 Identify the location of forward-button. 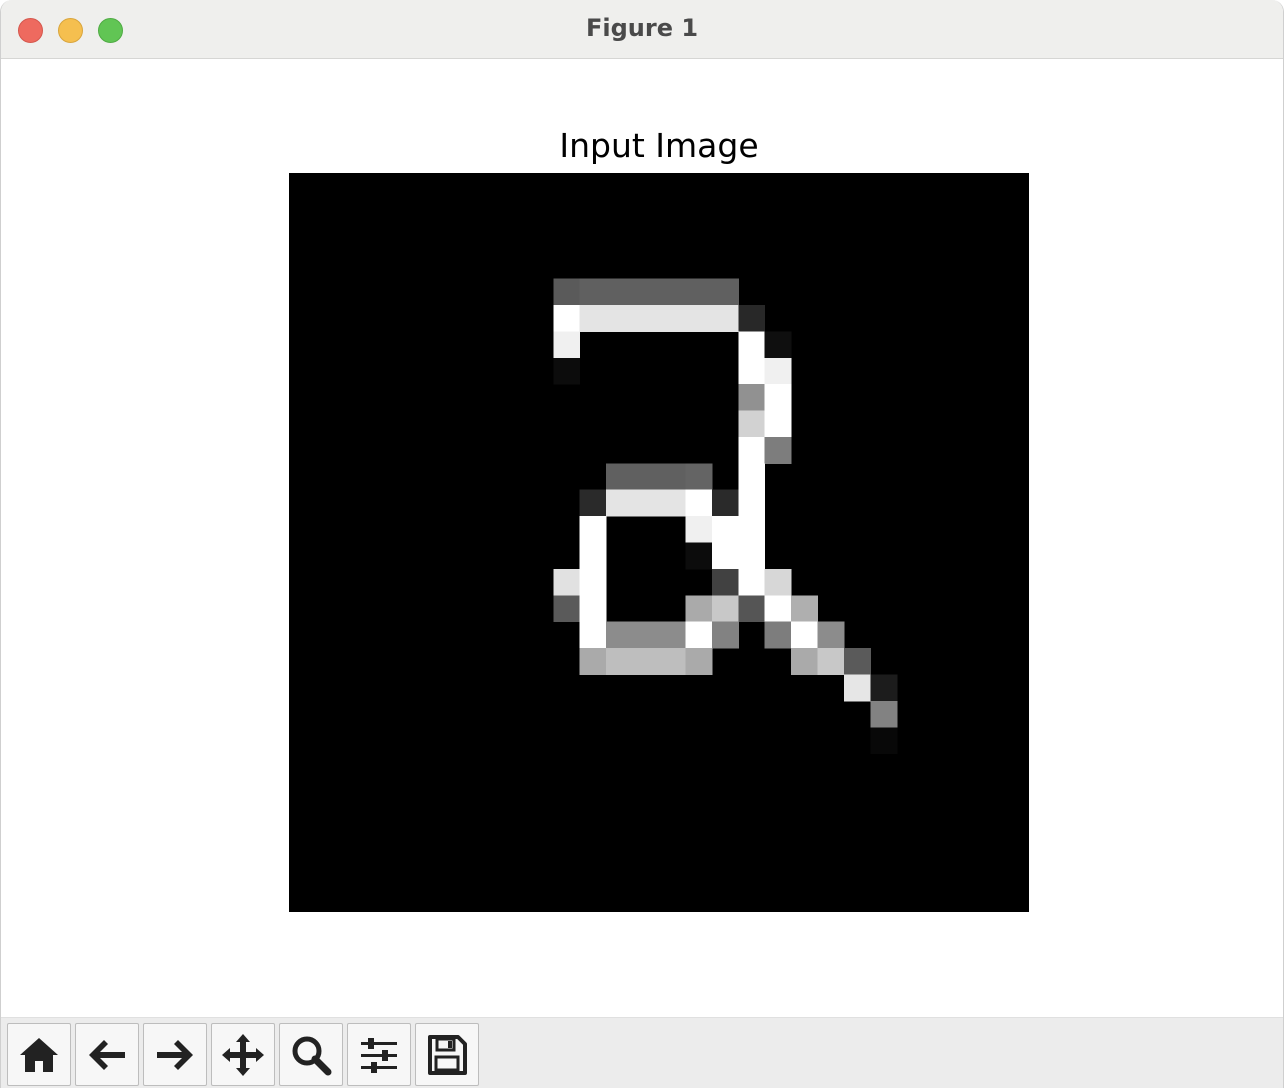
(175, 1054).